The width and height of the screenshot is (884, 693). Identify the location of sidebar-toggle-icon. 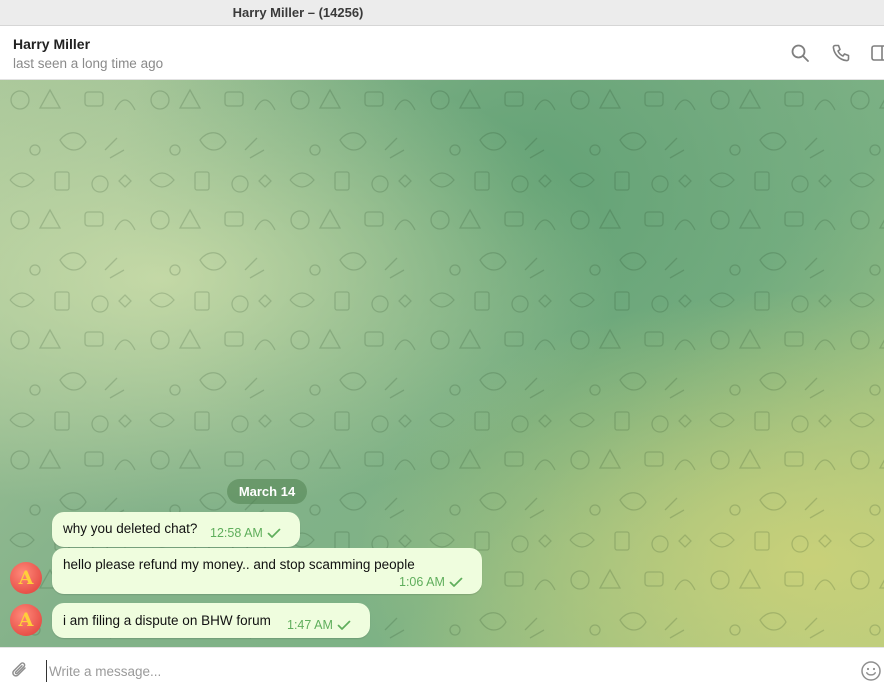
(877, 53).